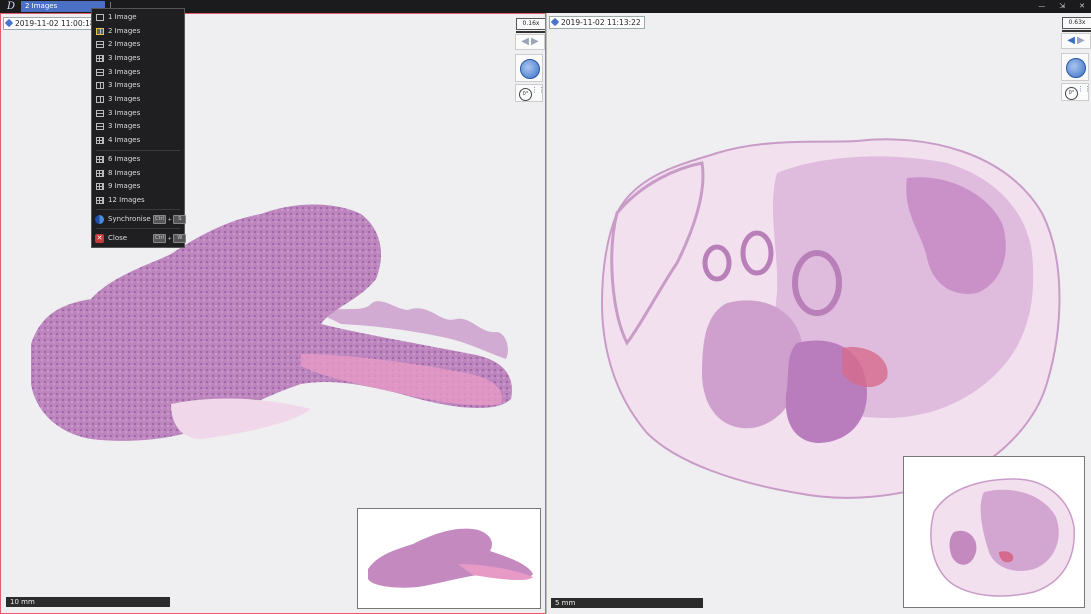 The width and height of the screenshot is (1091, 614). What do you see at coordinates (138, 31) in the screenshot?
I see `menu-item-2-images-vertical: 2 Images` at bounding box center [138, 31].